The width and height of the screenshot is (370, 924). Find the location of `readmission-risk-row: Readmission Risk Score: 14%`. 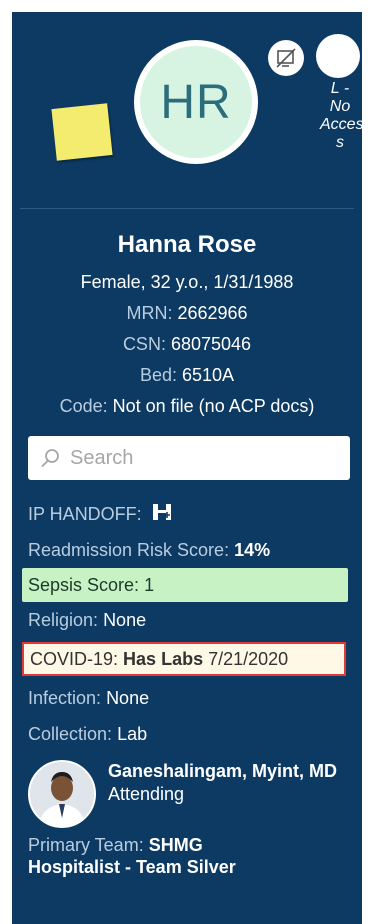

readmission-risk-row: Readmission Risk Score: 14% is located at coordinates (187, 550).